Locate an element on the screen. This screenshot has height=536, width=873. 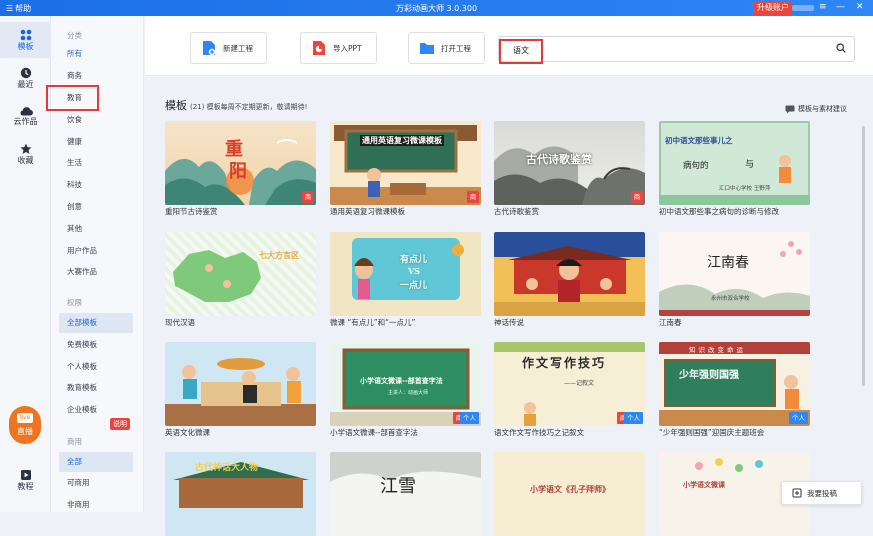
live-label: 直播 is located at coordinates (25, 431).